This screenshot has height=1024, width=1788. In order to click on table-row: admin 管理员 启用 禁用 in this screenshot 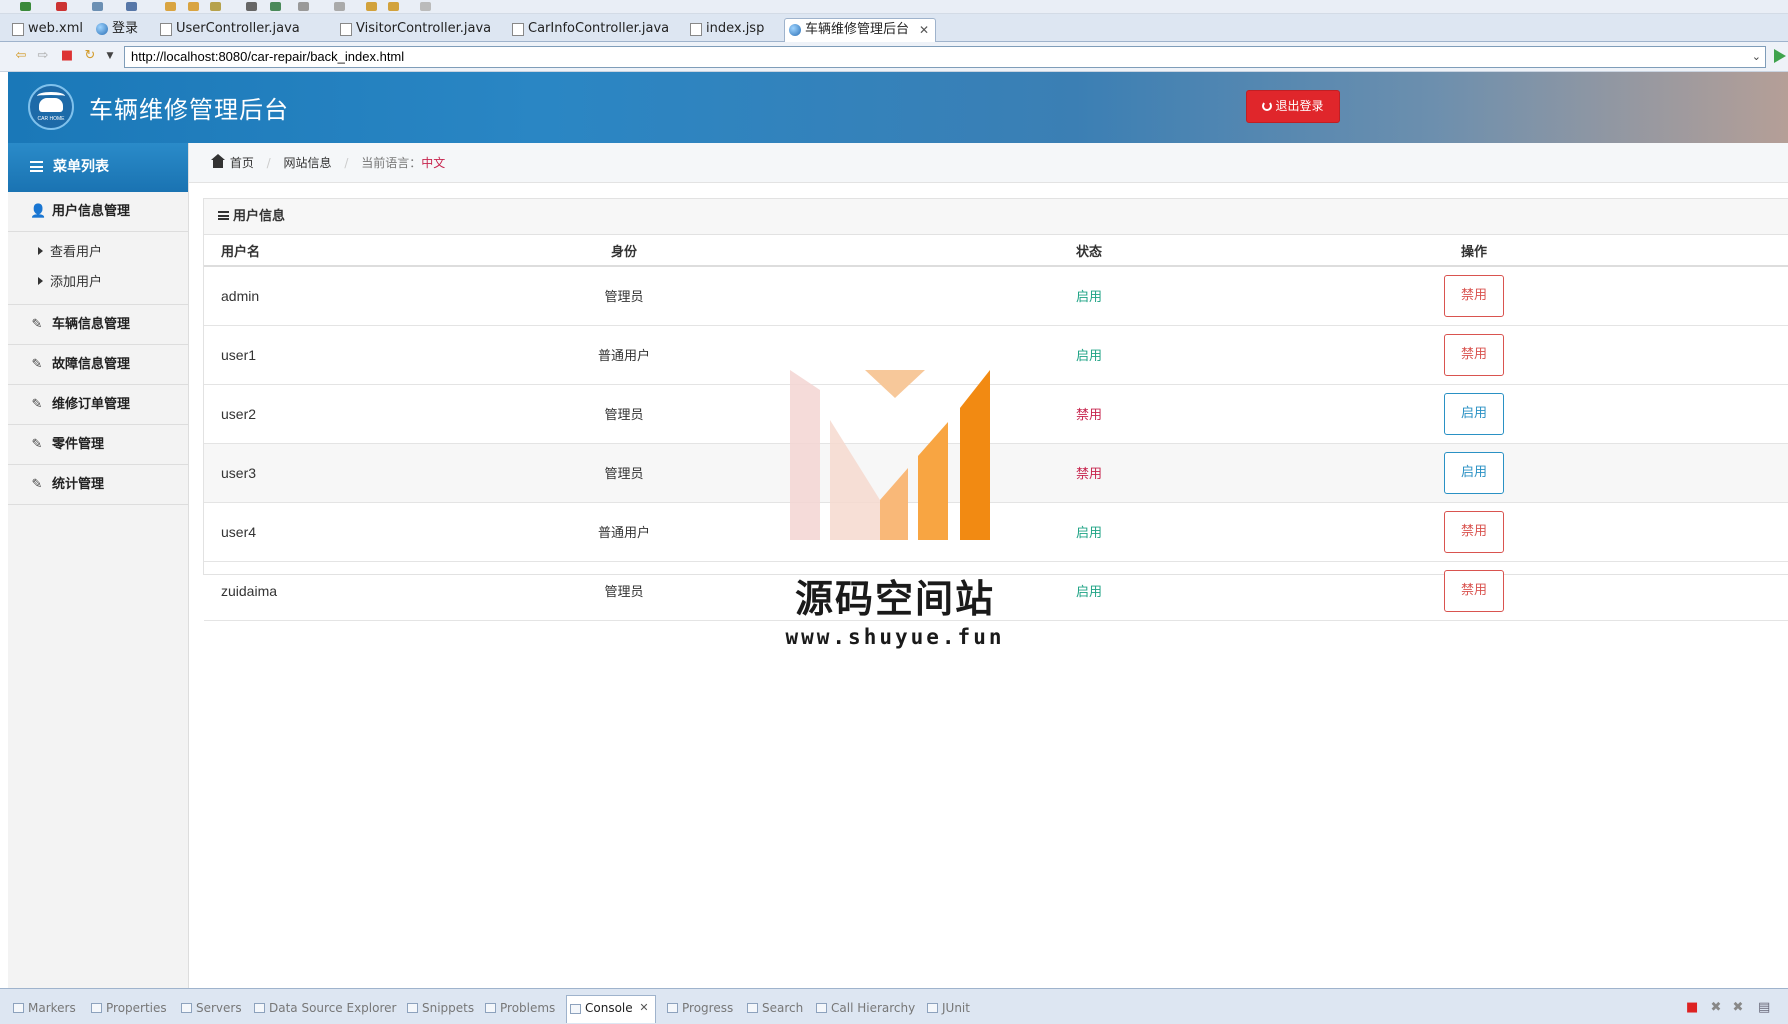, I will do `click(996, 296)`.